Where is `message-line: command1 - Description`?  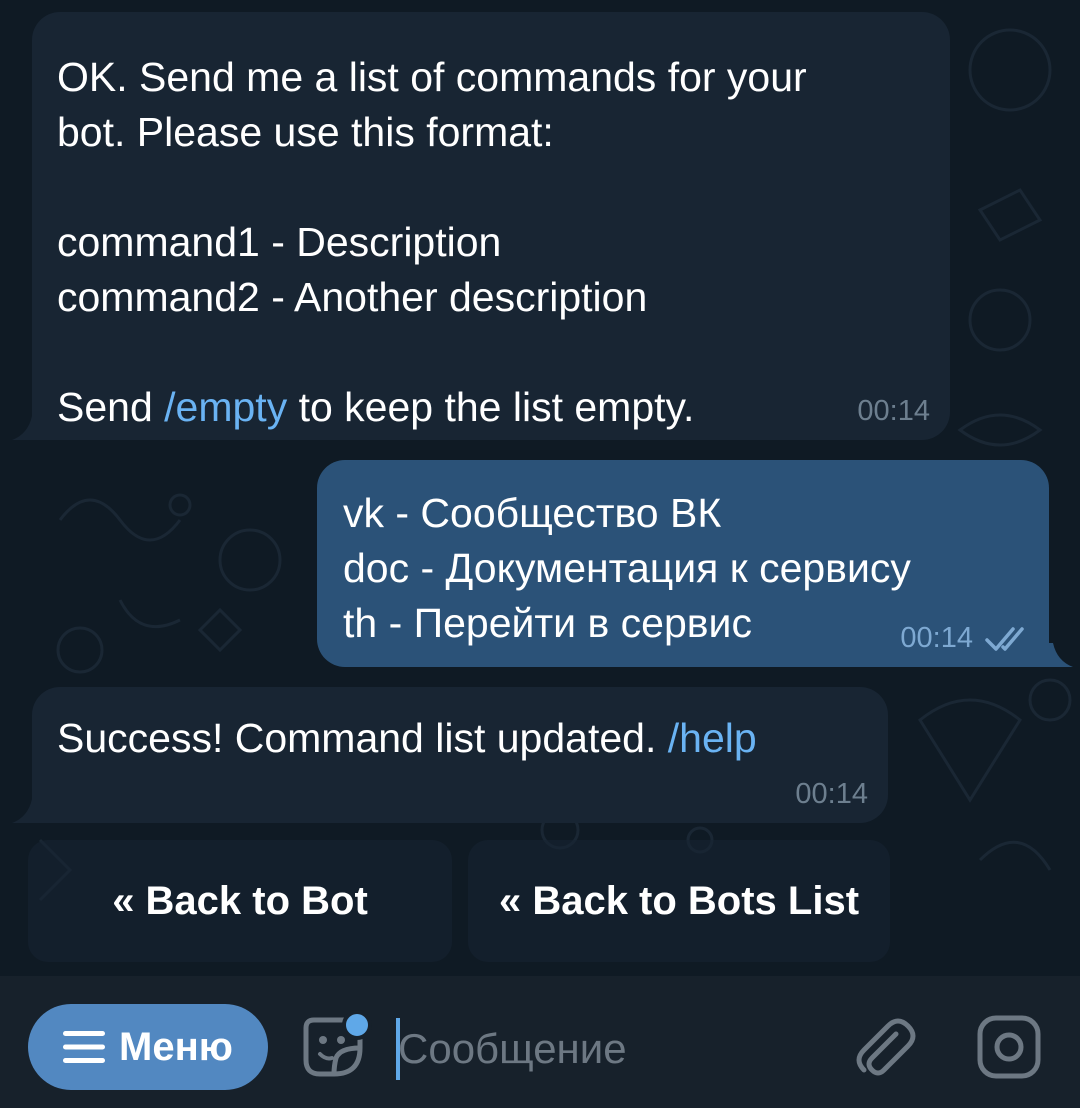 message-line: command1 - Description is located at coordinates (279, 242).